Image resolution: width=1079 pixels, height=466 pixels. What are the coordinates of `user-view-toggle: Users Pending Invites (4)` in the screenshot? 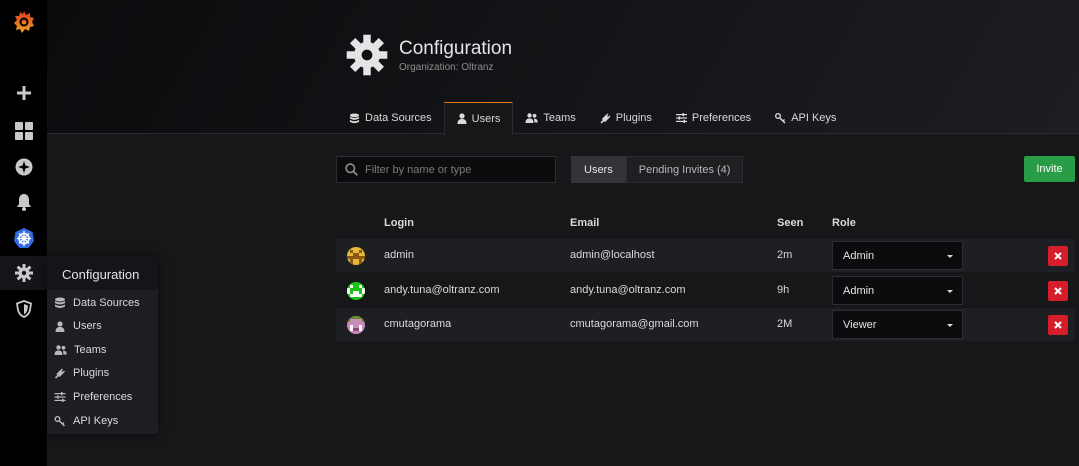 It's located at (657, 169).